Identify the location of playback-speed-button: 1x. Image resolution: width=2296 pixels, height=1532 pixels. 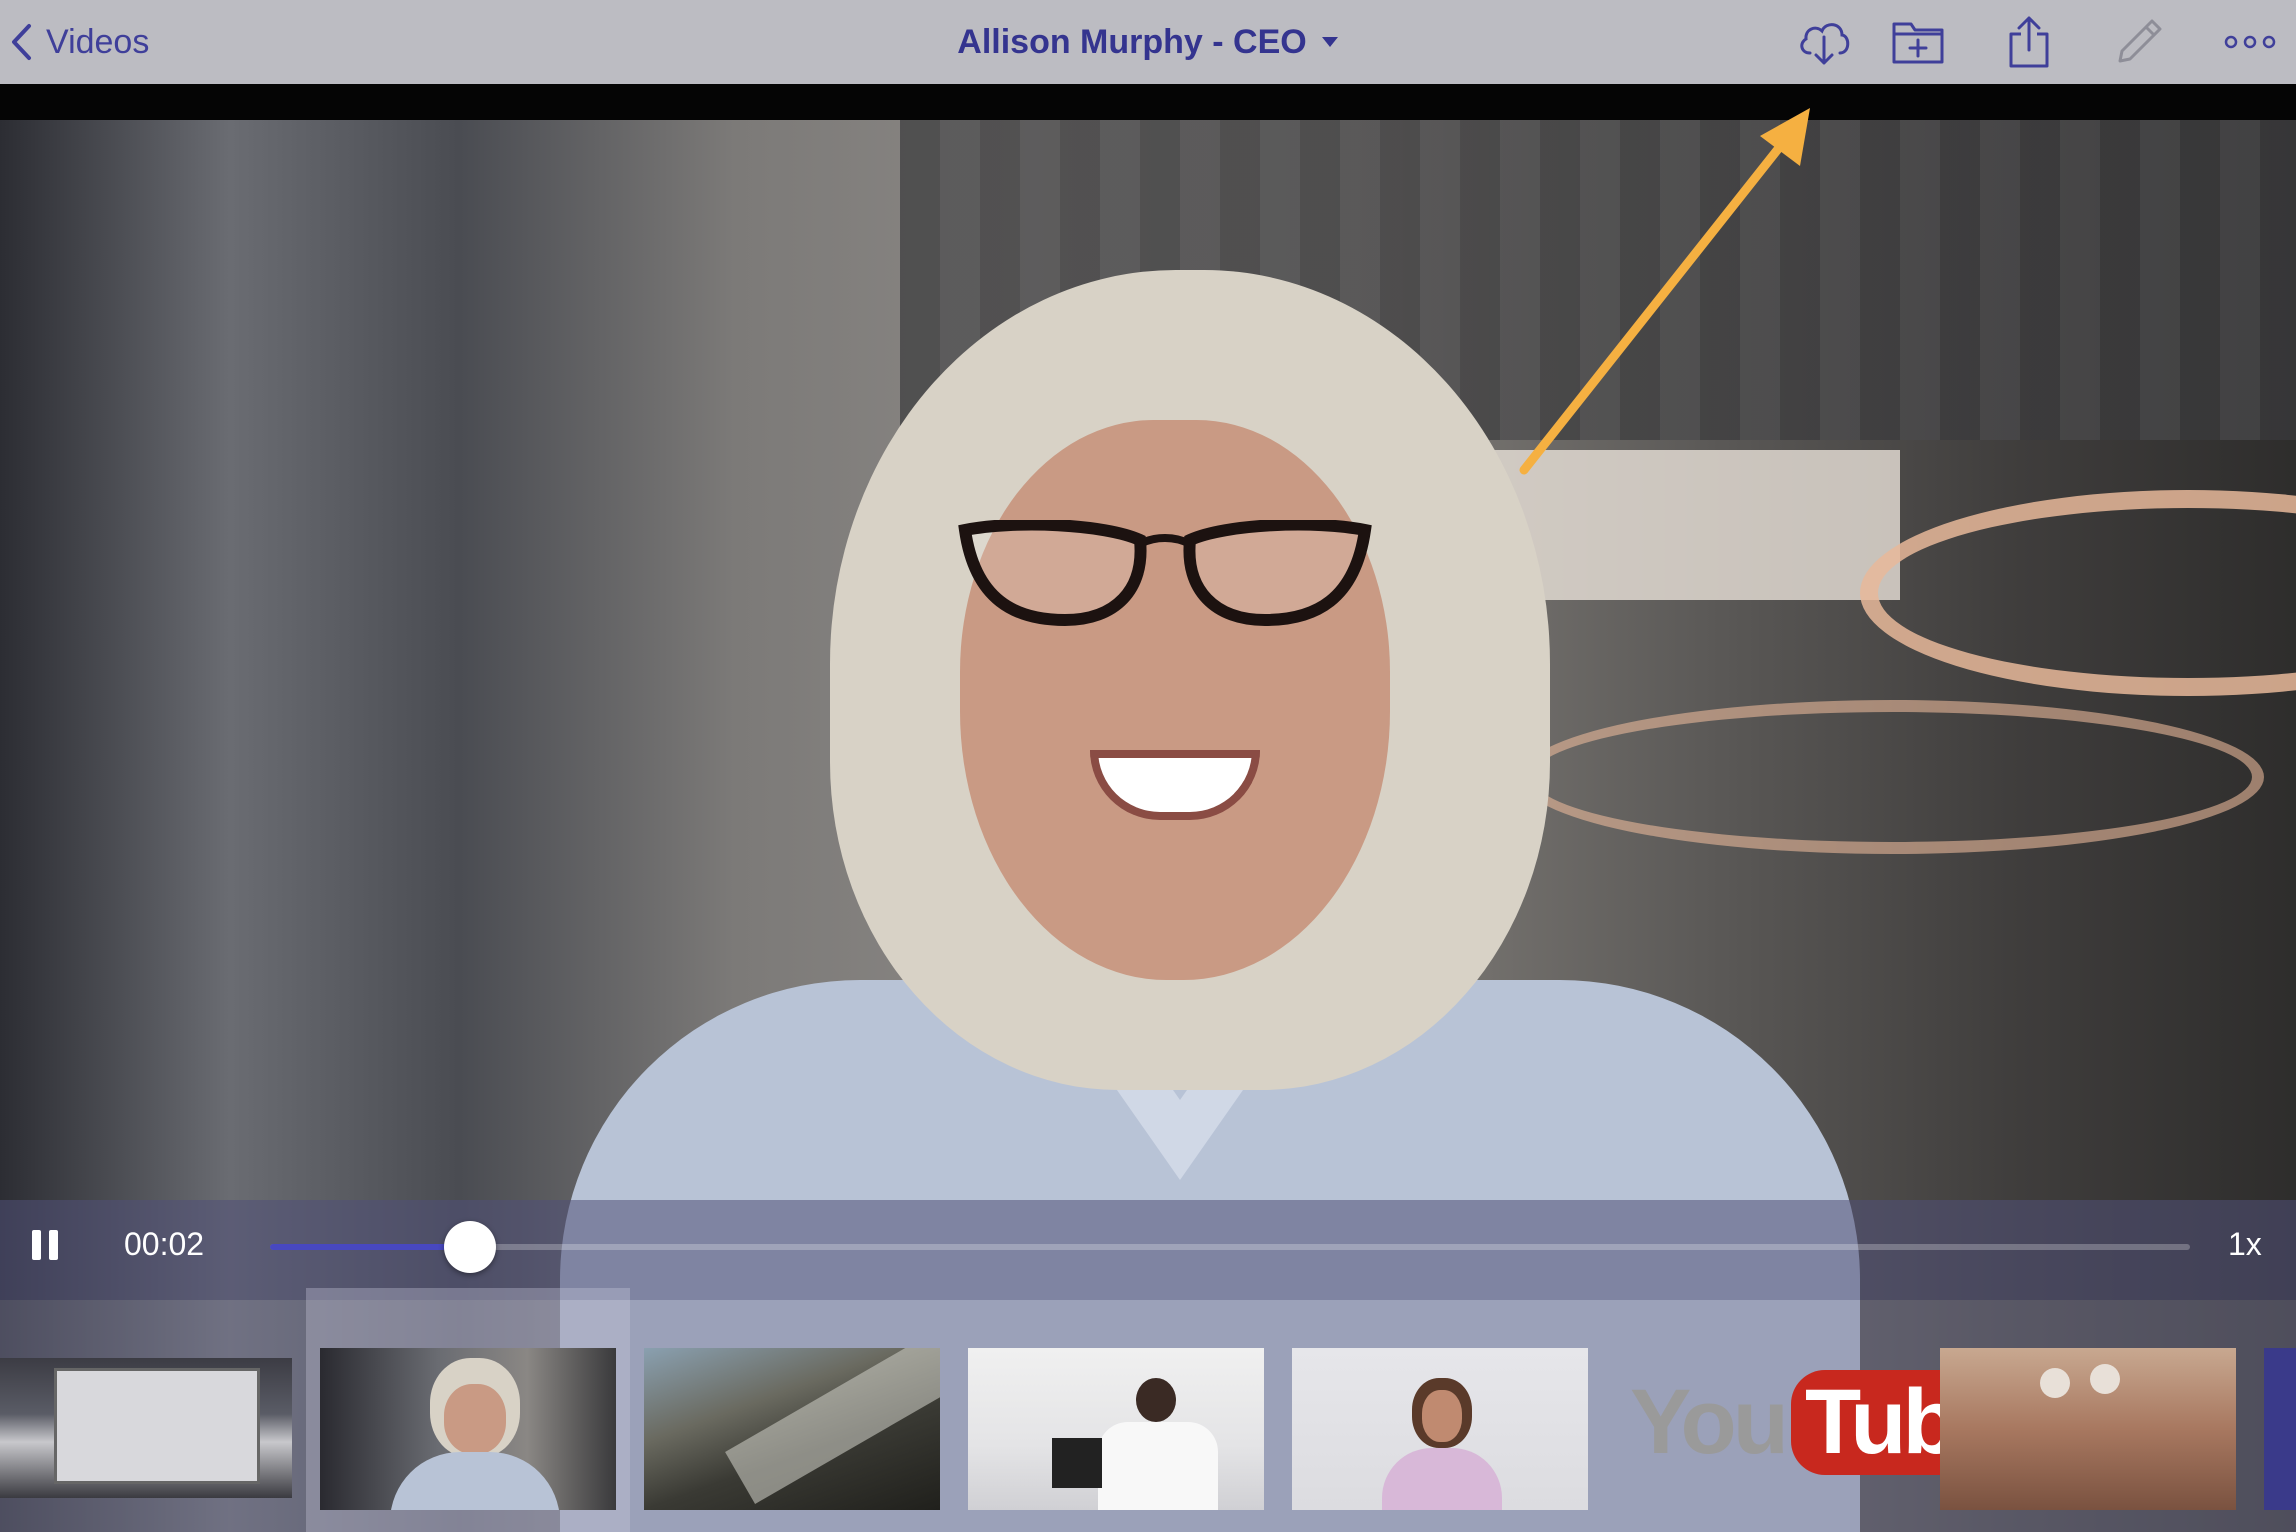
(2245, 1244).